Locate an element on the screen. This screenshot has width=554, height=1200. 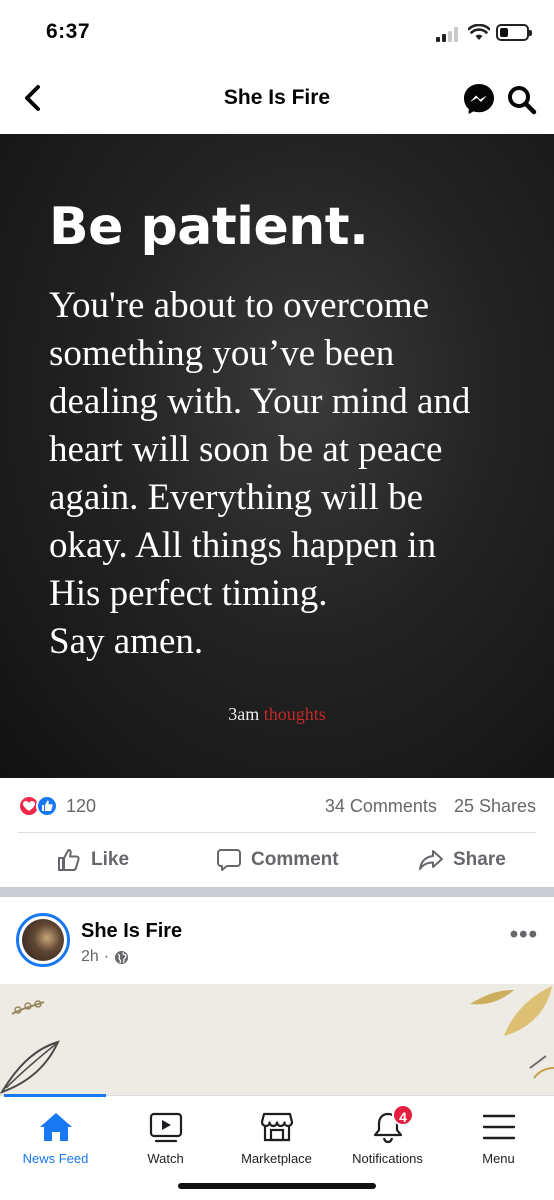
thumbs-up-icon is located at coordinates (69, 860).